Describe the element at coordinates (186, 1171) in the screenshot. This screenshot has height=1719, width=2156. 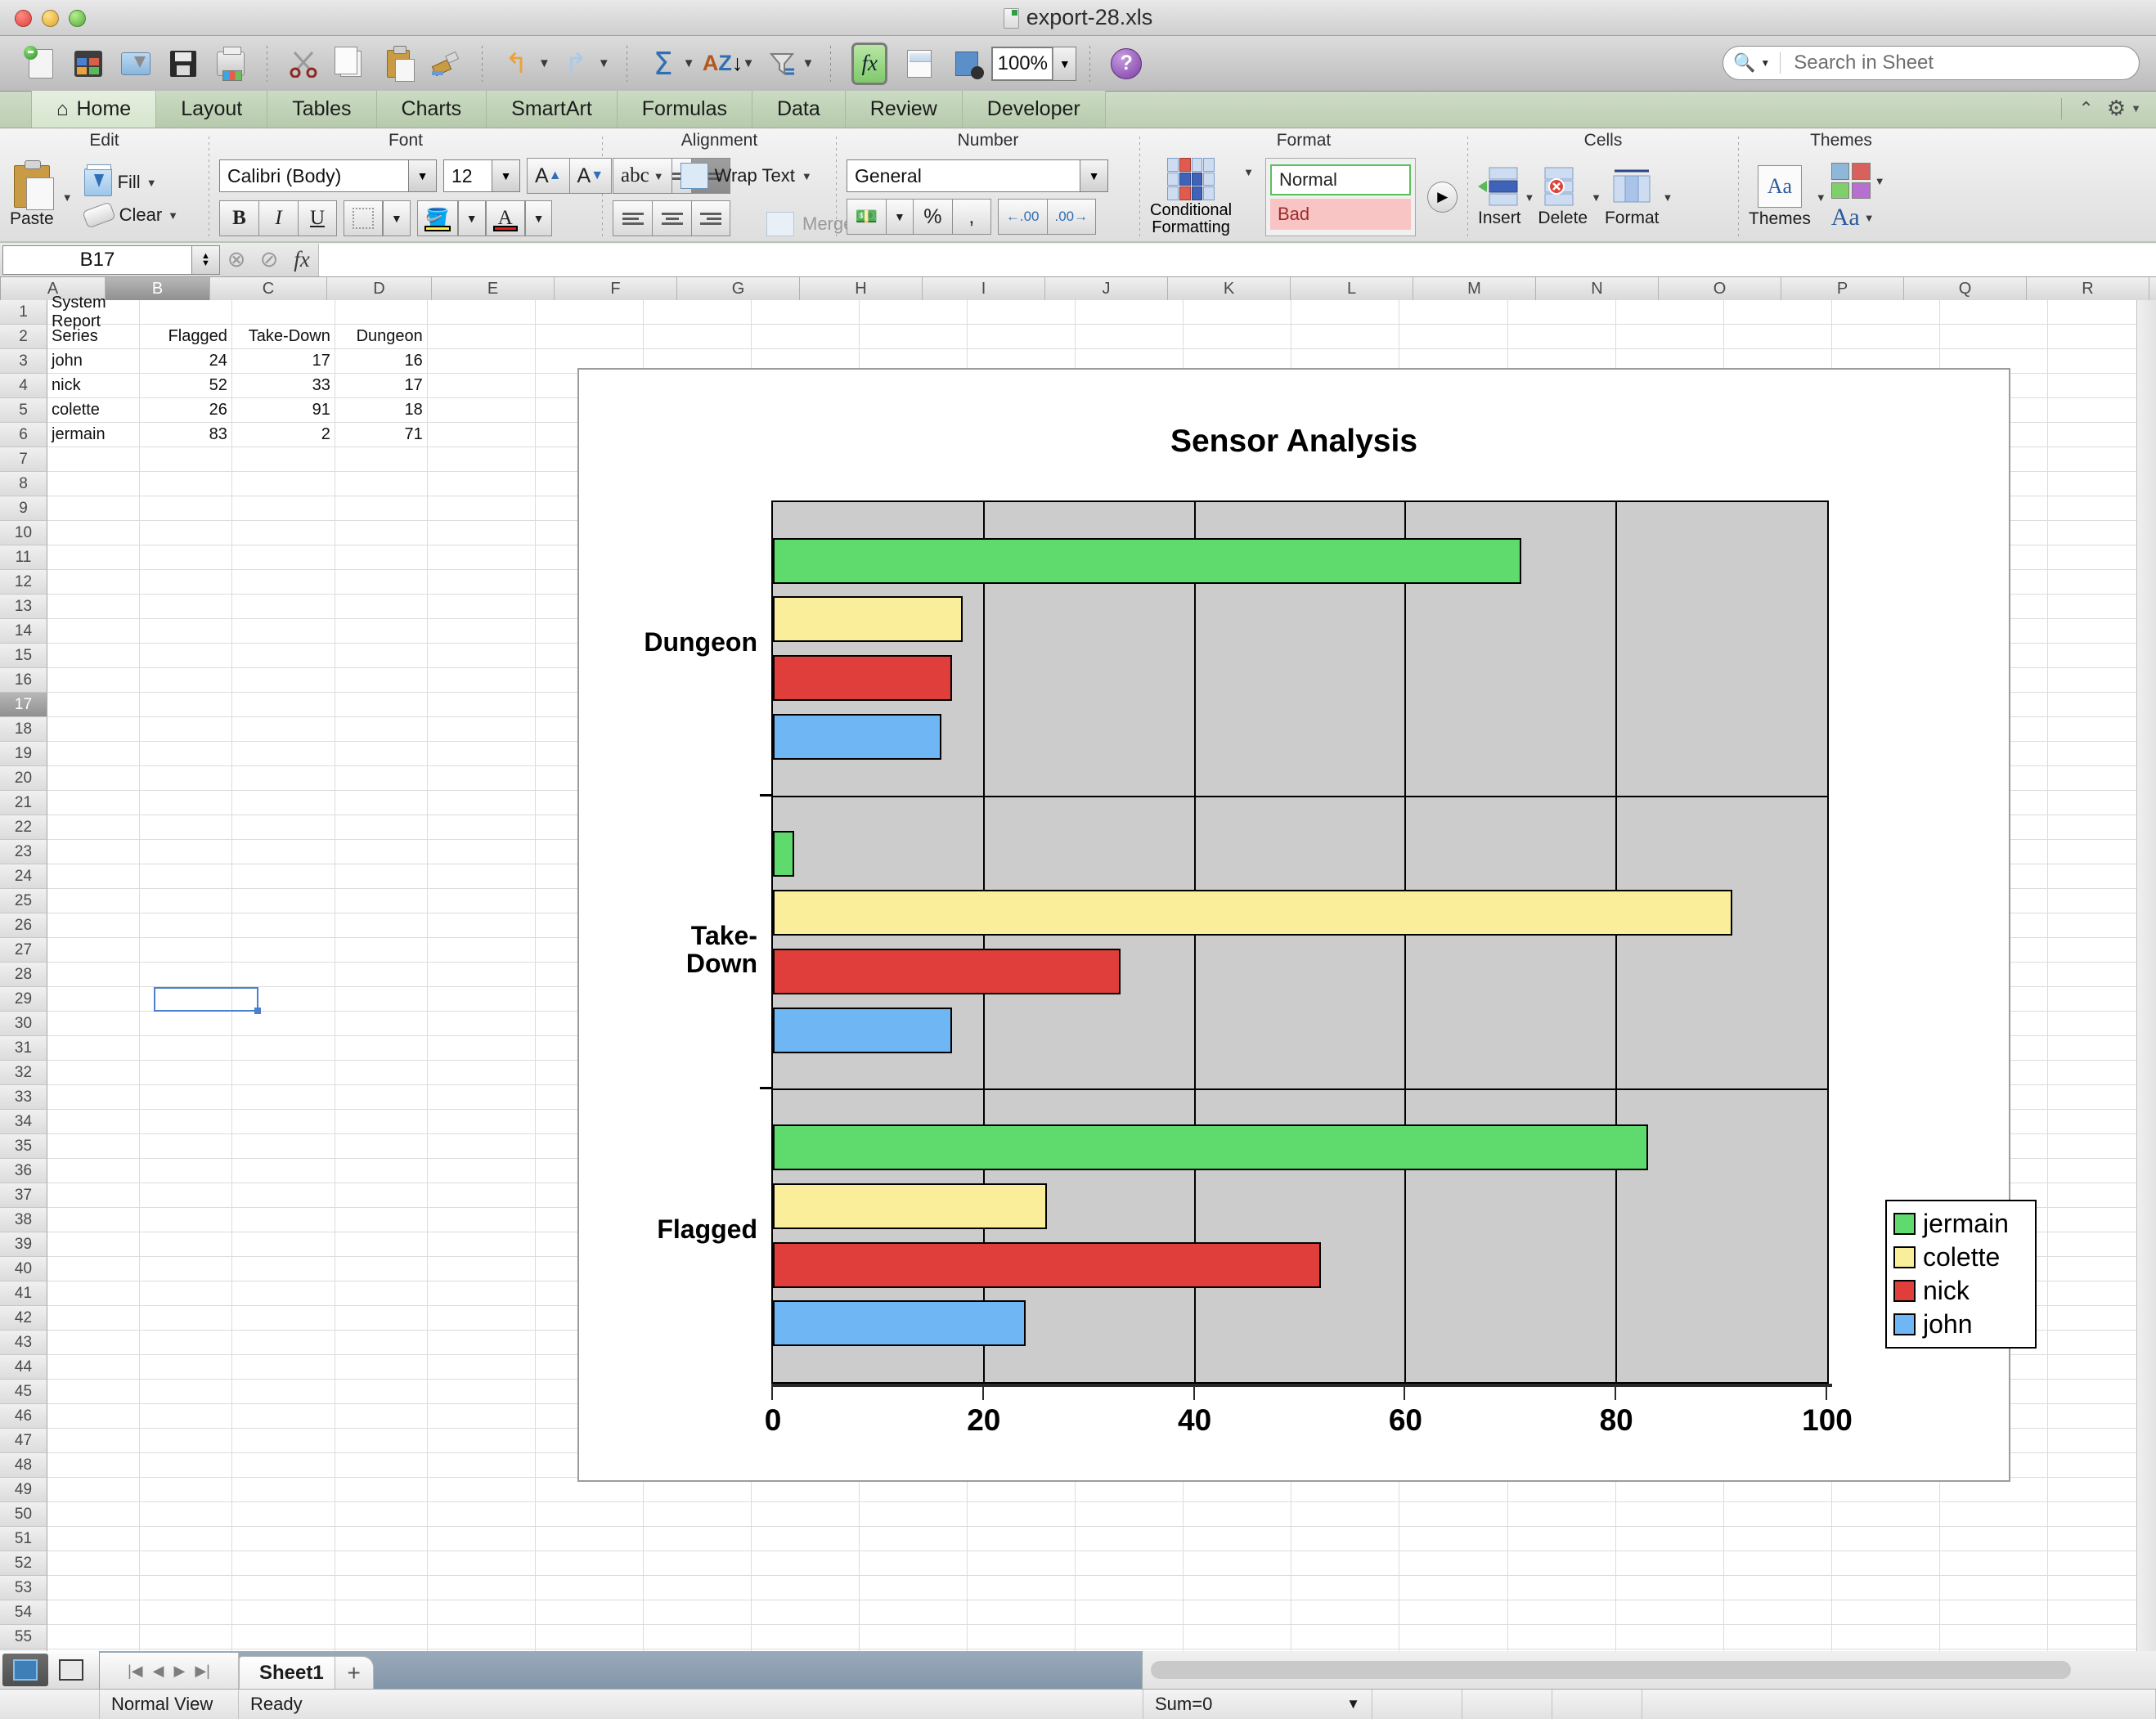
I see `cell-B36` at that location.